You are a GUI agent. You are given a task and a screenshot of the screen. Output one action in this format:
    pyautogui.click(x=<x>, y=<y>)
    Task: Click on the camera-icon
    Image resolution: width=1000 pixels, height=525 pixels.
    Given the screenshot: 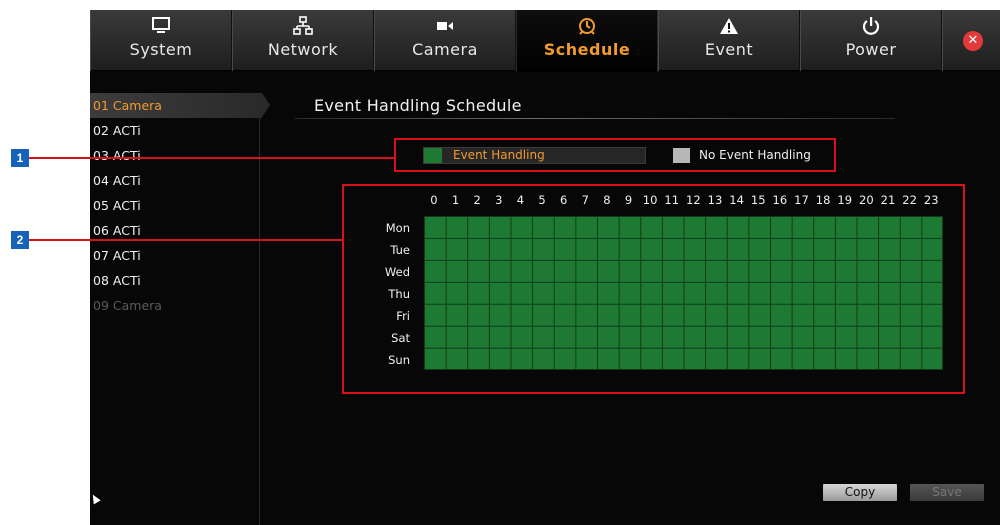 What is the action you would take?
    pyautogui.click(x=445, y=25)
    